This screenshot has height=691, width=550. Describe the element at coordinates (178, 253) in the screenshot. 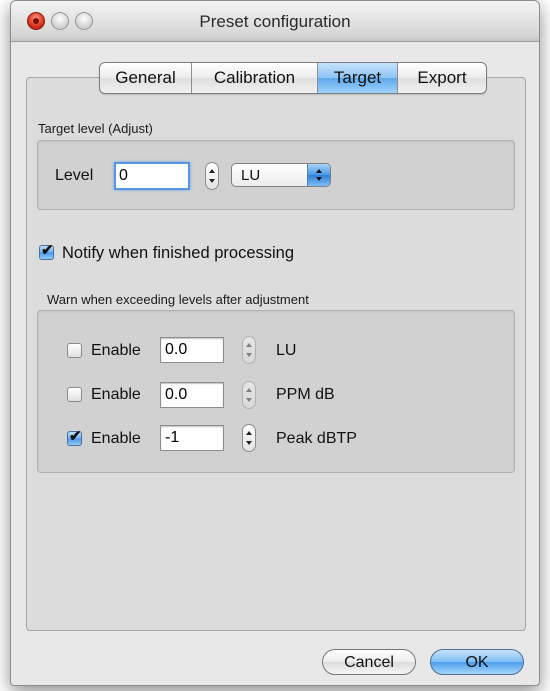

I see `notify-label: Notify when finished processing` at that location.